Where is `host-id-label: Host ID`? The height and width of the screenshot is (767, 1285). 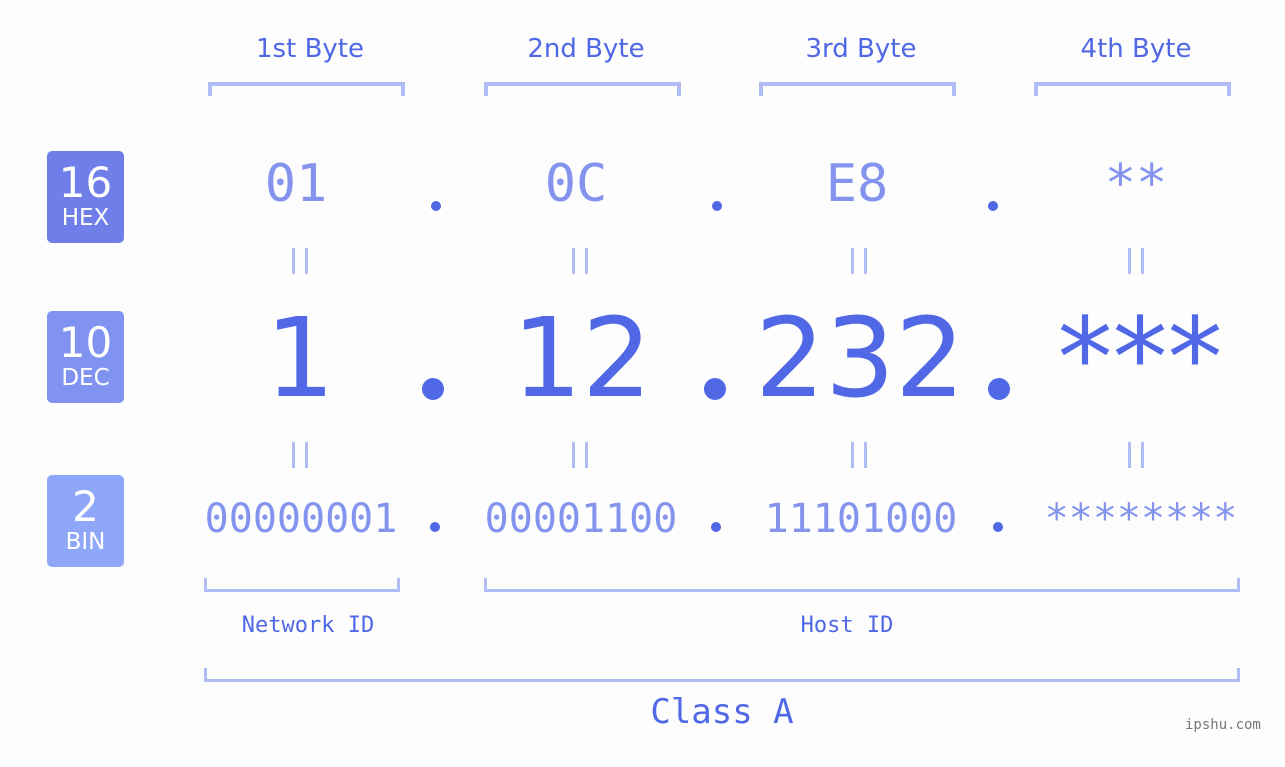 host-id-label: Host ID is located at coordinates (847, 625).